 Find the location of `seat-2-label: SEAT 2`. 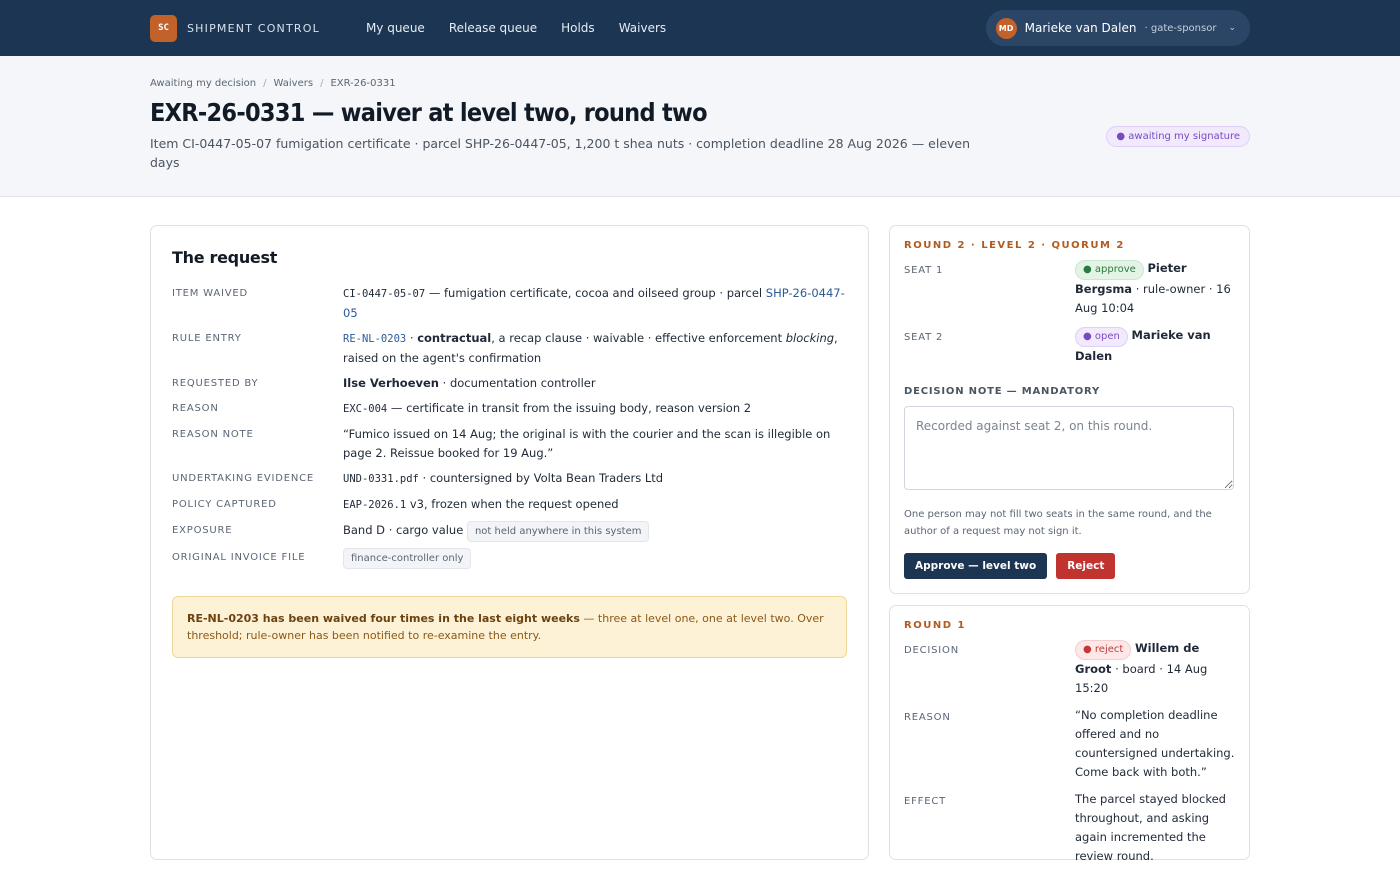

seat-2-label: SEAT 2 is located at coordinates (924, 337).